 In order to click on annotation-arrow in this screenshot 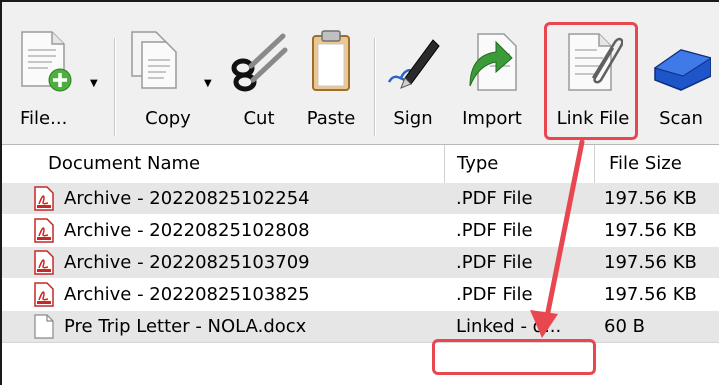, I will do `click(557, 238)`.